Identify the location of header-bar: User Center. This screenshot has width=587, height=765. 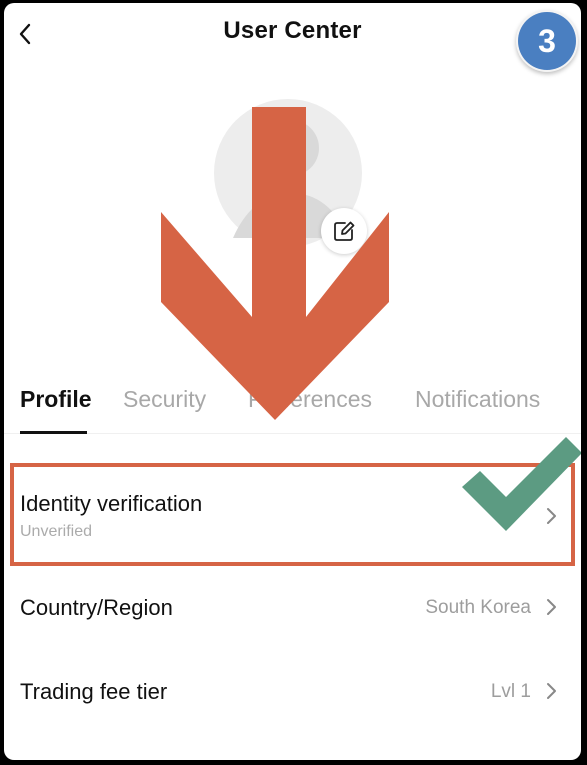
(292, 34).